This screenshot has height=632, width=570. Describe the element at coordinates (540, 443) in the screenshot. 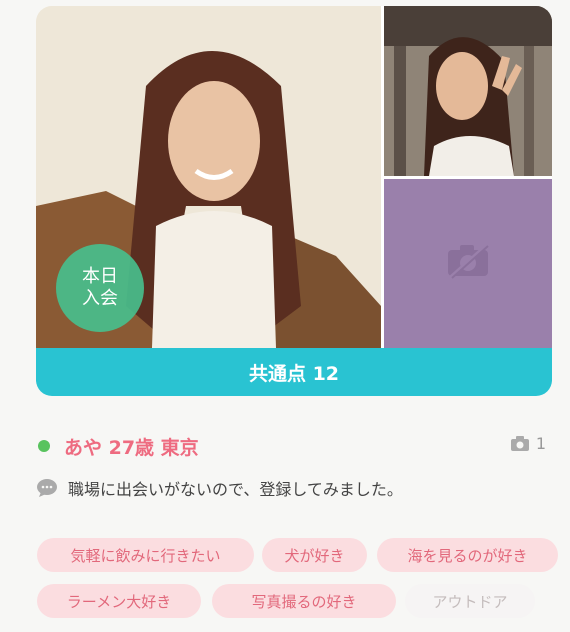

I see `photo-count-value: 1` at that location.